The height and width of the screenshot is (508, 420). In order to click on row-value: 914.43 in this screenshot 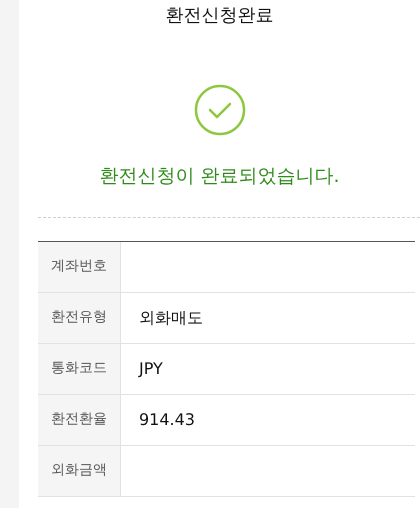, I will do `click(167, 419)`.